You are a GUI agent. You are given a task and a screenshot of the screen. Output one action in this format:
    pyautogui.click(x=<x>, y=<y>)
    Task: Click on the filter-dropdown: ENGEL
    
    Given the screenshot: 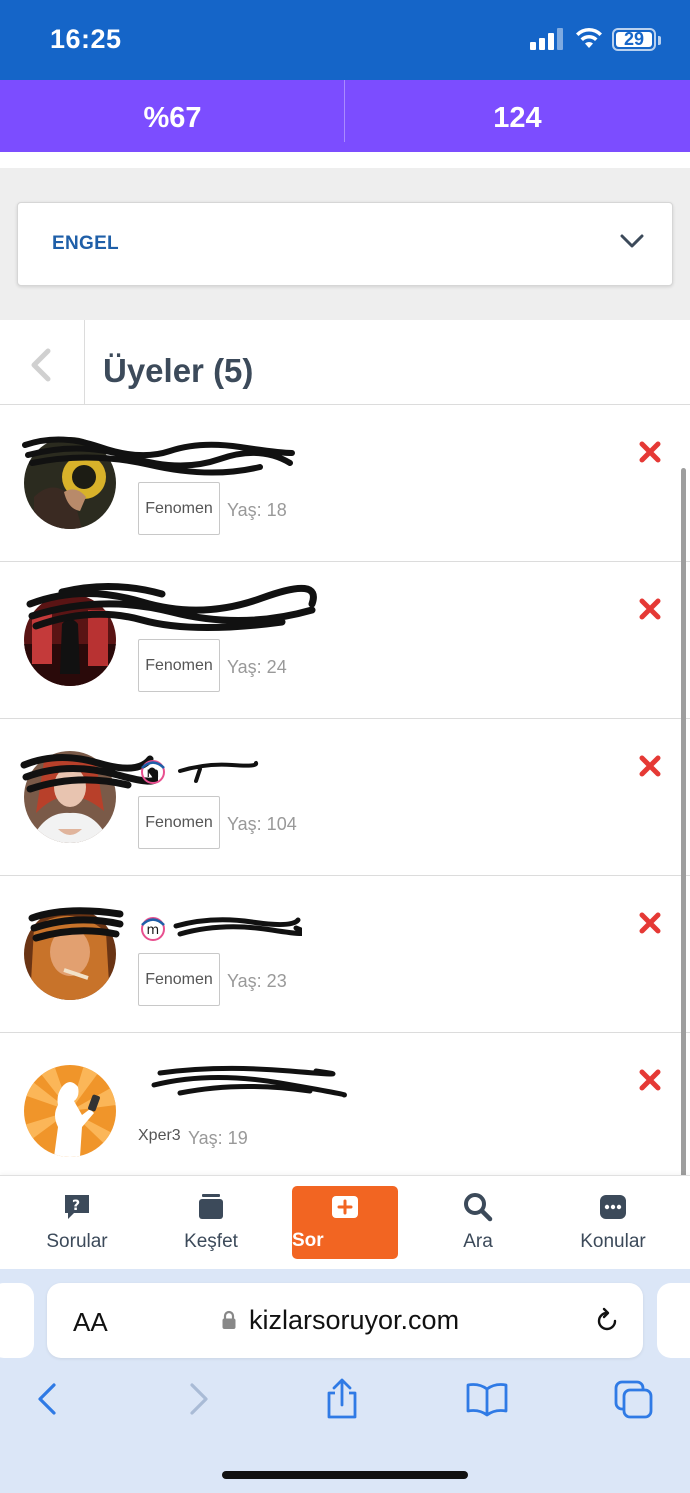 What is the action you would take?
    pyautogui.click(x=345, y=244)
    